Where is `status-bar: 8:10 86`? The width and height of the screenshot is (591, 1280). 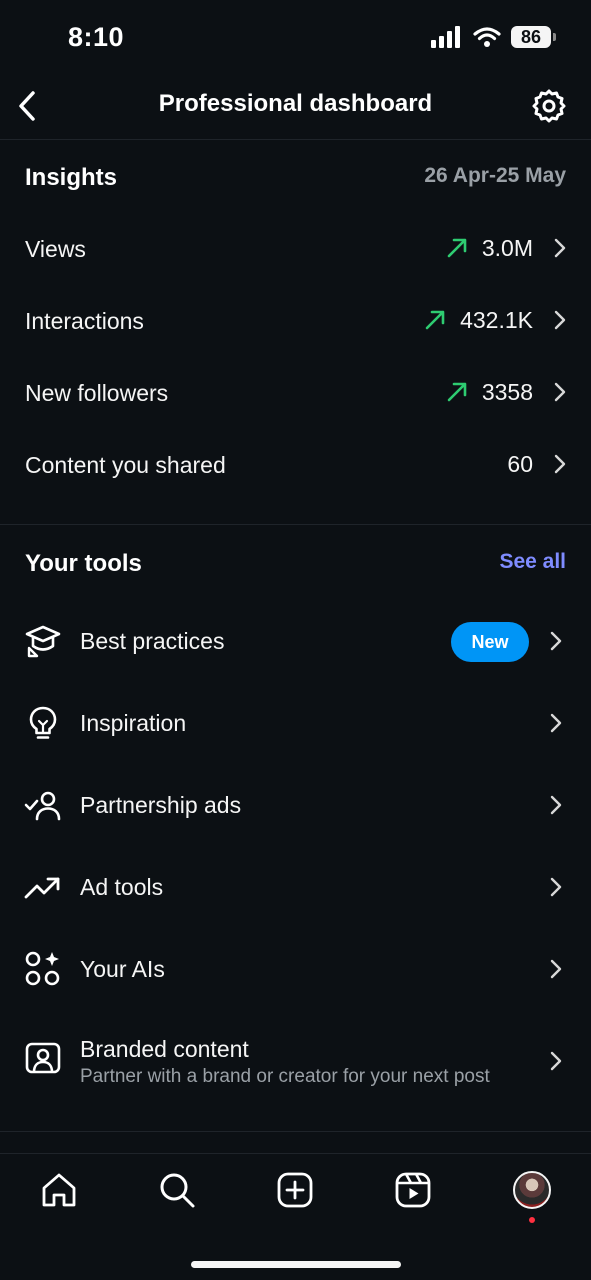
status-bar: 8:10 86 is located at coordinates (295, 40).